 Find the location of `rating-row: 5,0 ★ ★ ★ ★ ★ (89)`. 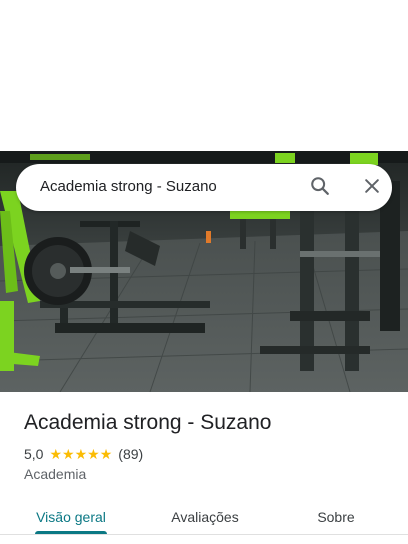

rating-row: 5,0 ★ ★ ★ ★ ★ (89) is located at coordinates (83, 454).